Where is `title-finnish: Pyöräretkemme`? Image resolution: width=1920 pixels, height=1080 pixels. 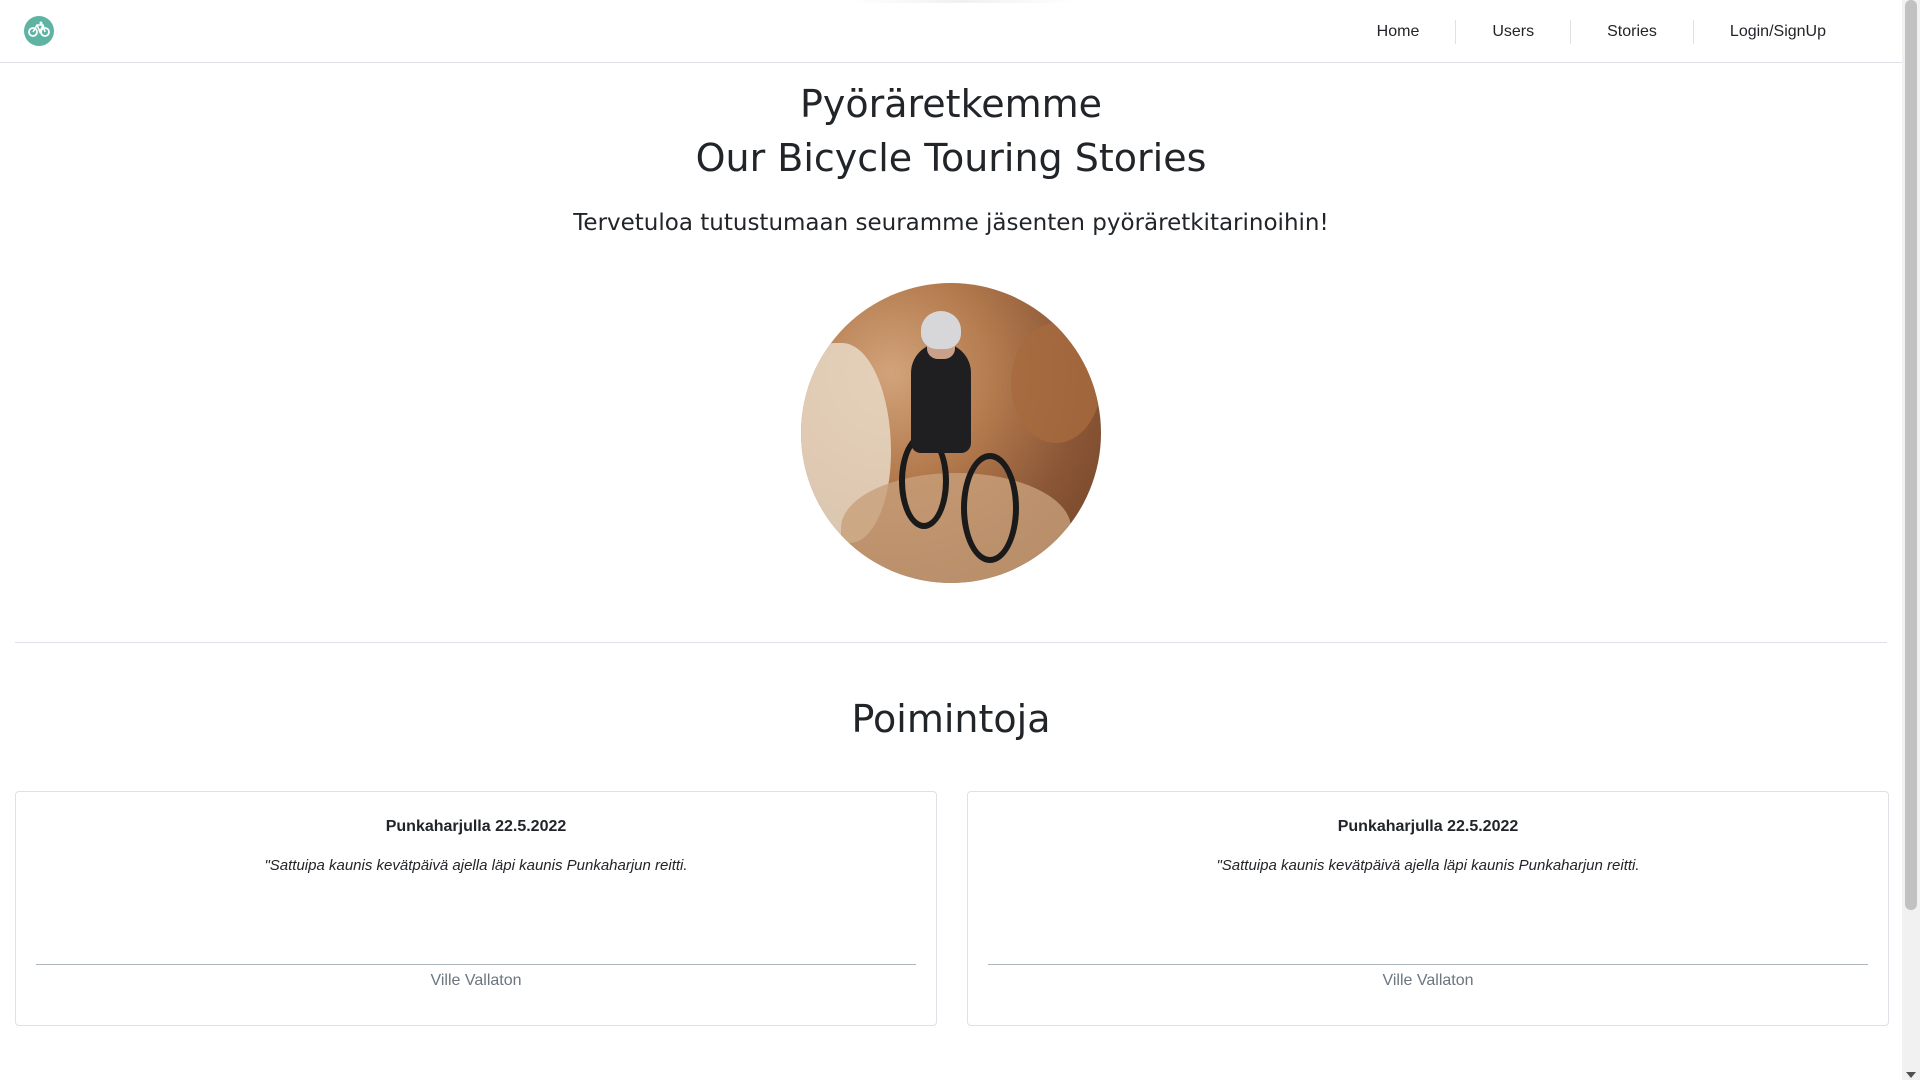 title-finnish: Pyöräretkemme is located at coordinates (951, 104).